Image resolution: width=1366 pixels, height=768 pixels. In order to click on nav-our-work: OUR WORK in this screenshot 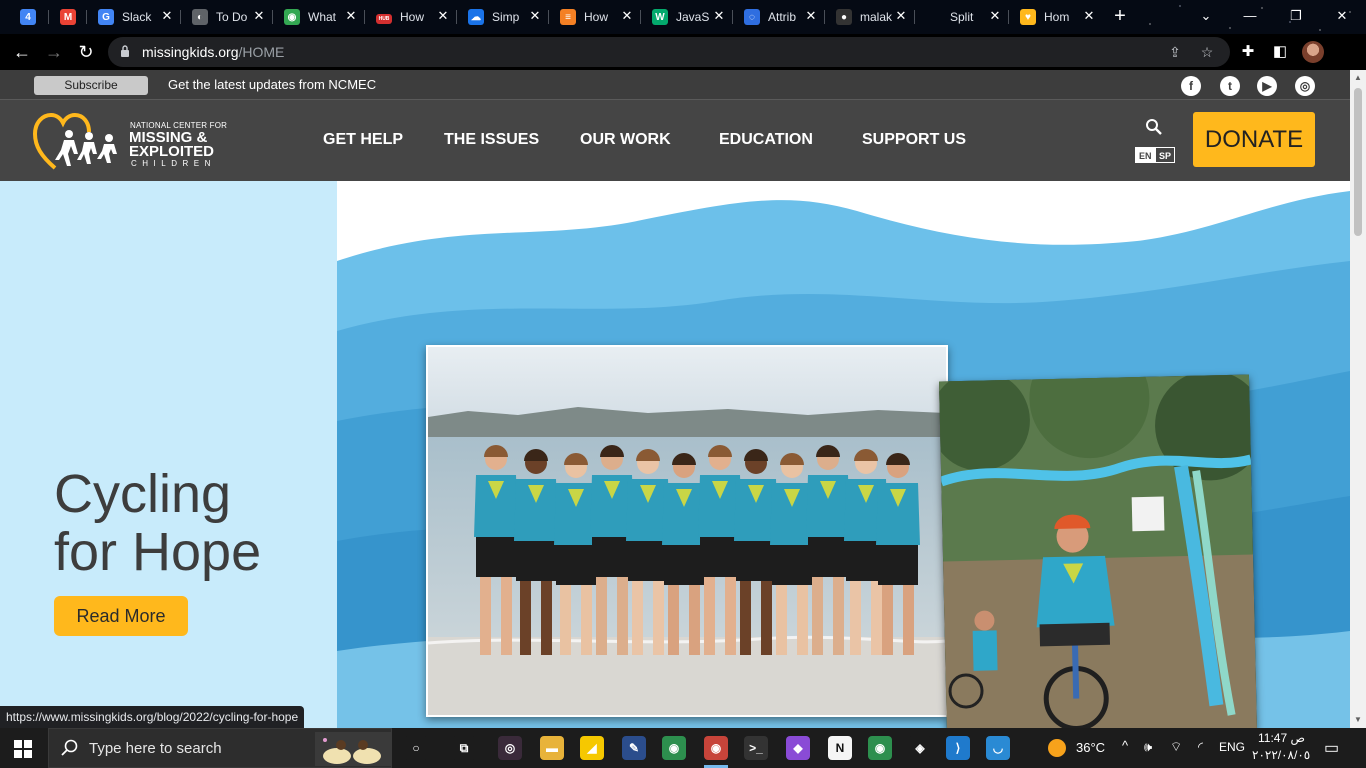, I will do `click(625, 140)`.